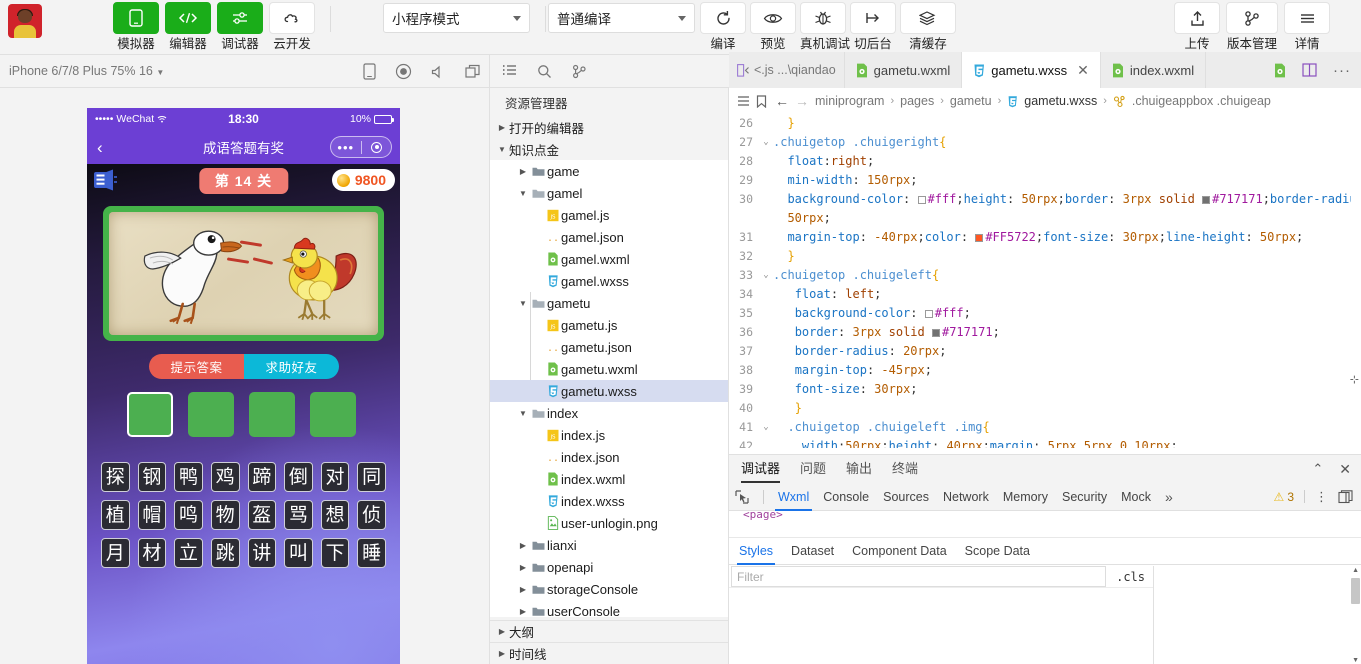 This screenshot has height=664, width=1361. I want to click on debugger-tab: 输出, so click(859, 469).